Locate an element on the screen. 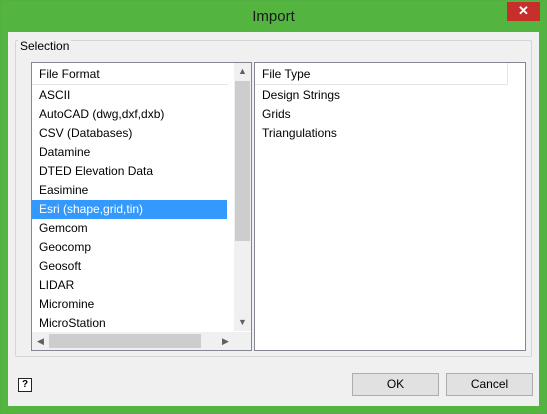 The width and height of the screenshot is (547, 414). scroll-right-button: ▶ is located at coordinates (225, 341).